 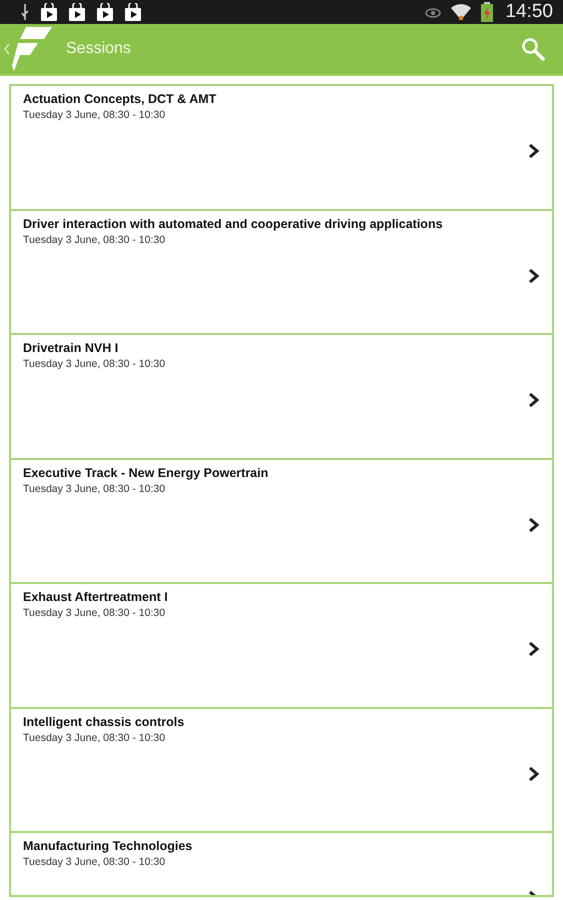 I want to click on clock-time: 14:50, so click(x=529, y=12).